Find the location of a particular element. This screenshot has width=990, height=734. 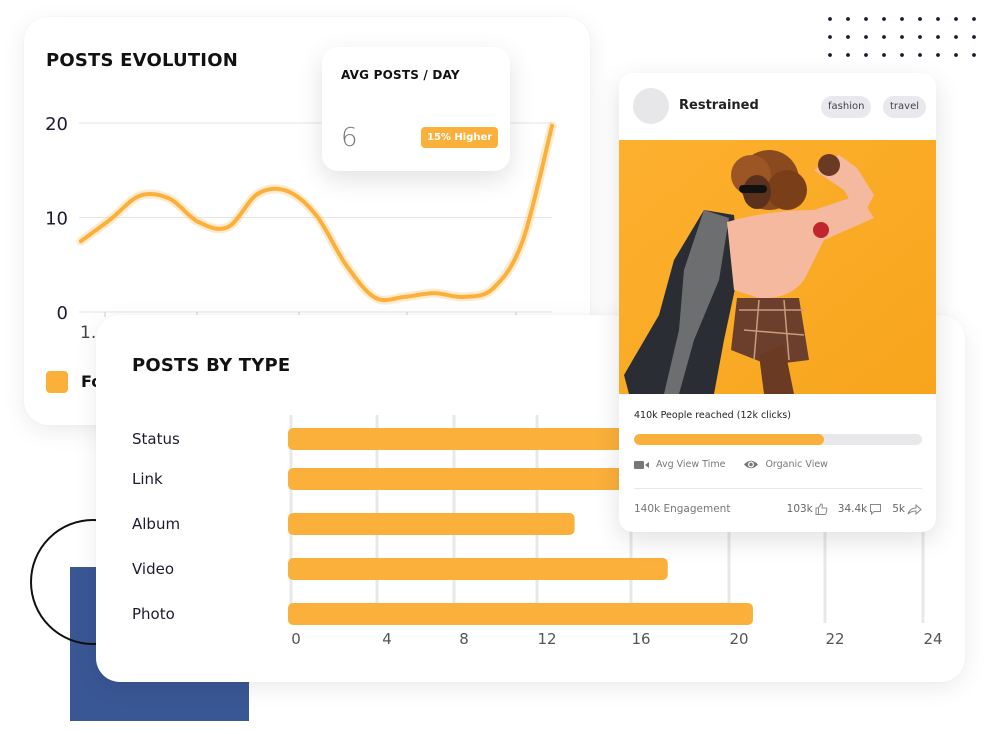

fashion-photo-illustration is located at coordinates (777, 267).